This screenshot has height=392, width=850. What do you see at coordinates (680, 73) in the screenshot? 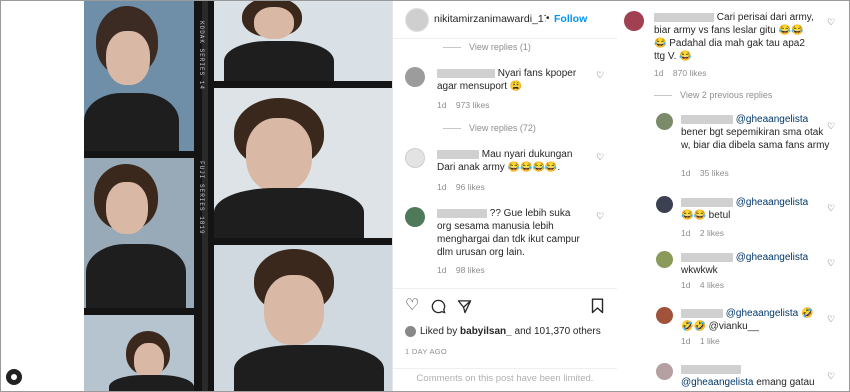
I see `comment-meta: 1d 870 likes` at bounding box center [680, 73].